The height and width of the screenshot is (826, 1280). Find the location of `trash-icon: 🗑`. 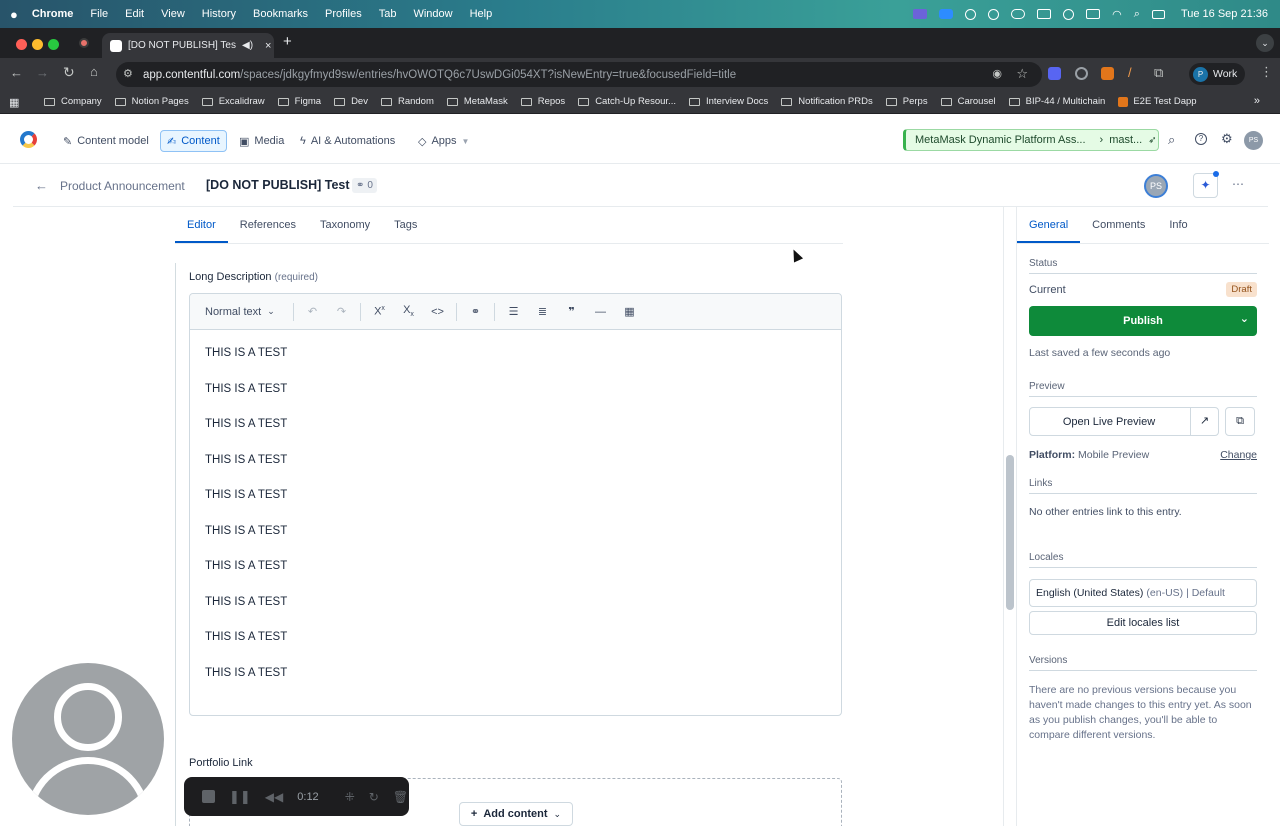

trash-icon: 🗑 is located at coordinates (400, 797).